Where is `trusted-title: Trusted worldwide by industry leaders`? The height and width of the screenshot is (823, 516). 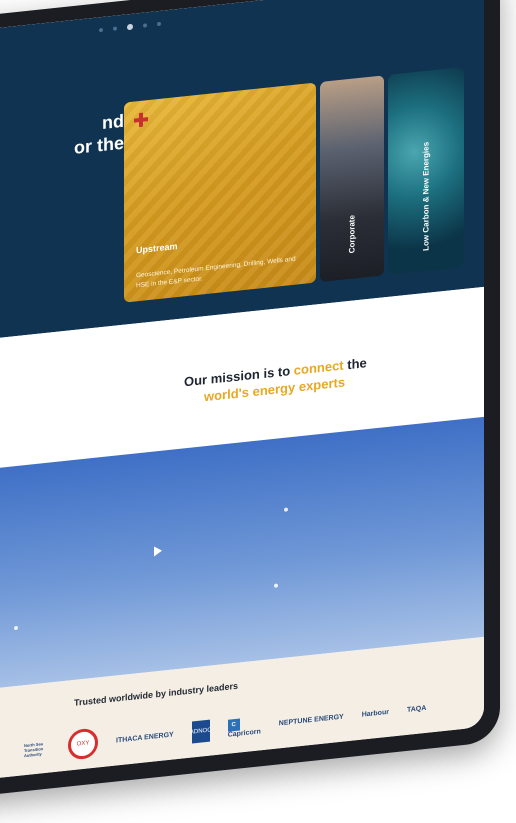
trusted-title: Trusted worldwide by industry leaders is located at coordinates (156, 694).